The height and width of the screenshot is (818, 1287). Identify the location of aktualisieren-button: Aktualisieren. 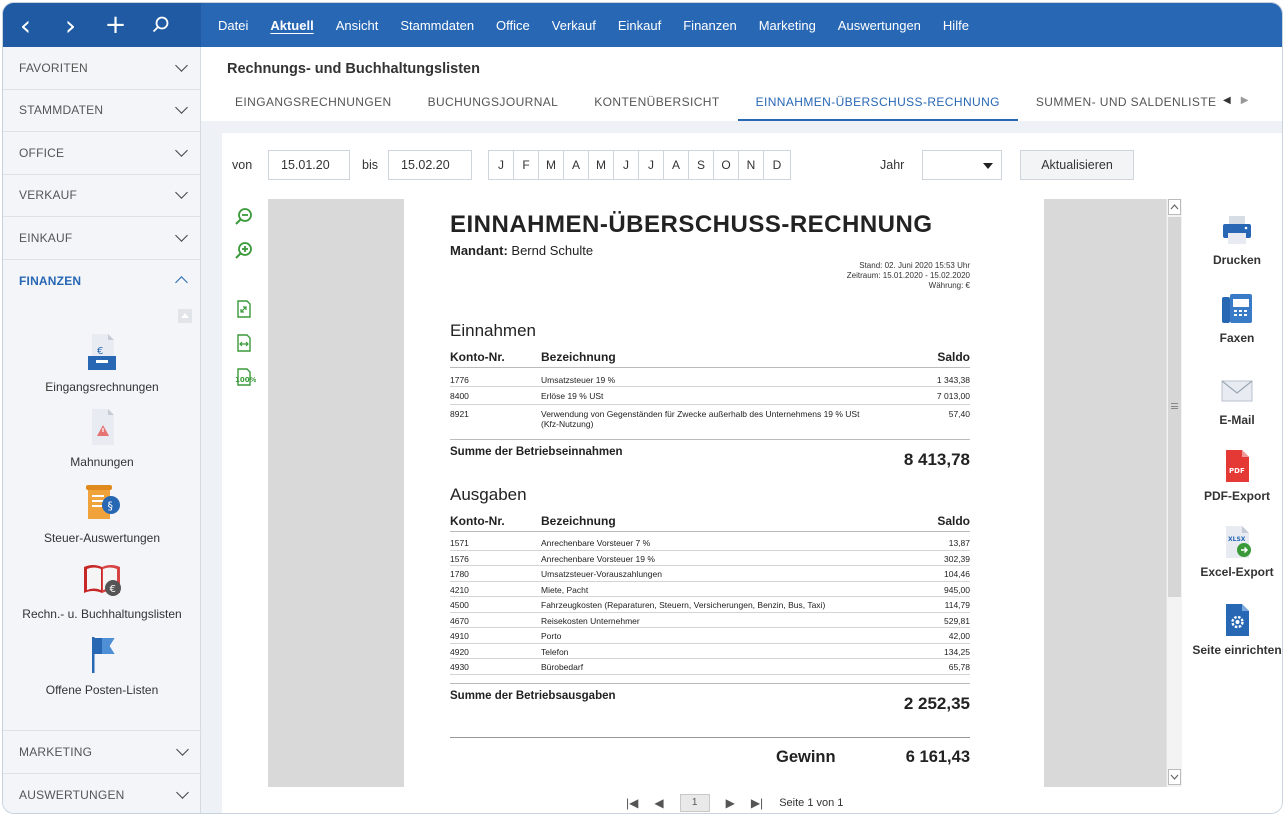
(1077, 165).